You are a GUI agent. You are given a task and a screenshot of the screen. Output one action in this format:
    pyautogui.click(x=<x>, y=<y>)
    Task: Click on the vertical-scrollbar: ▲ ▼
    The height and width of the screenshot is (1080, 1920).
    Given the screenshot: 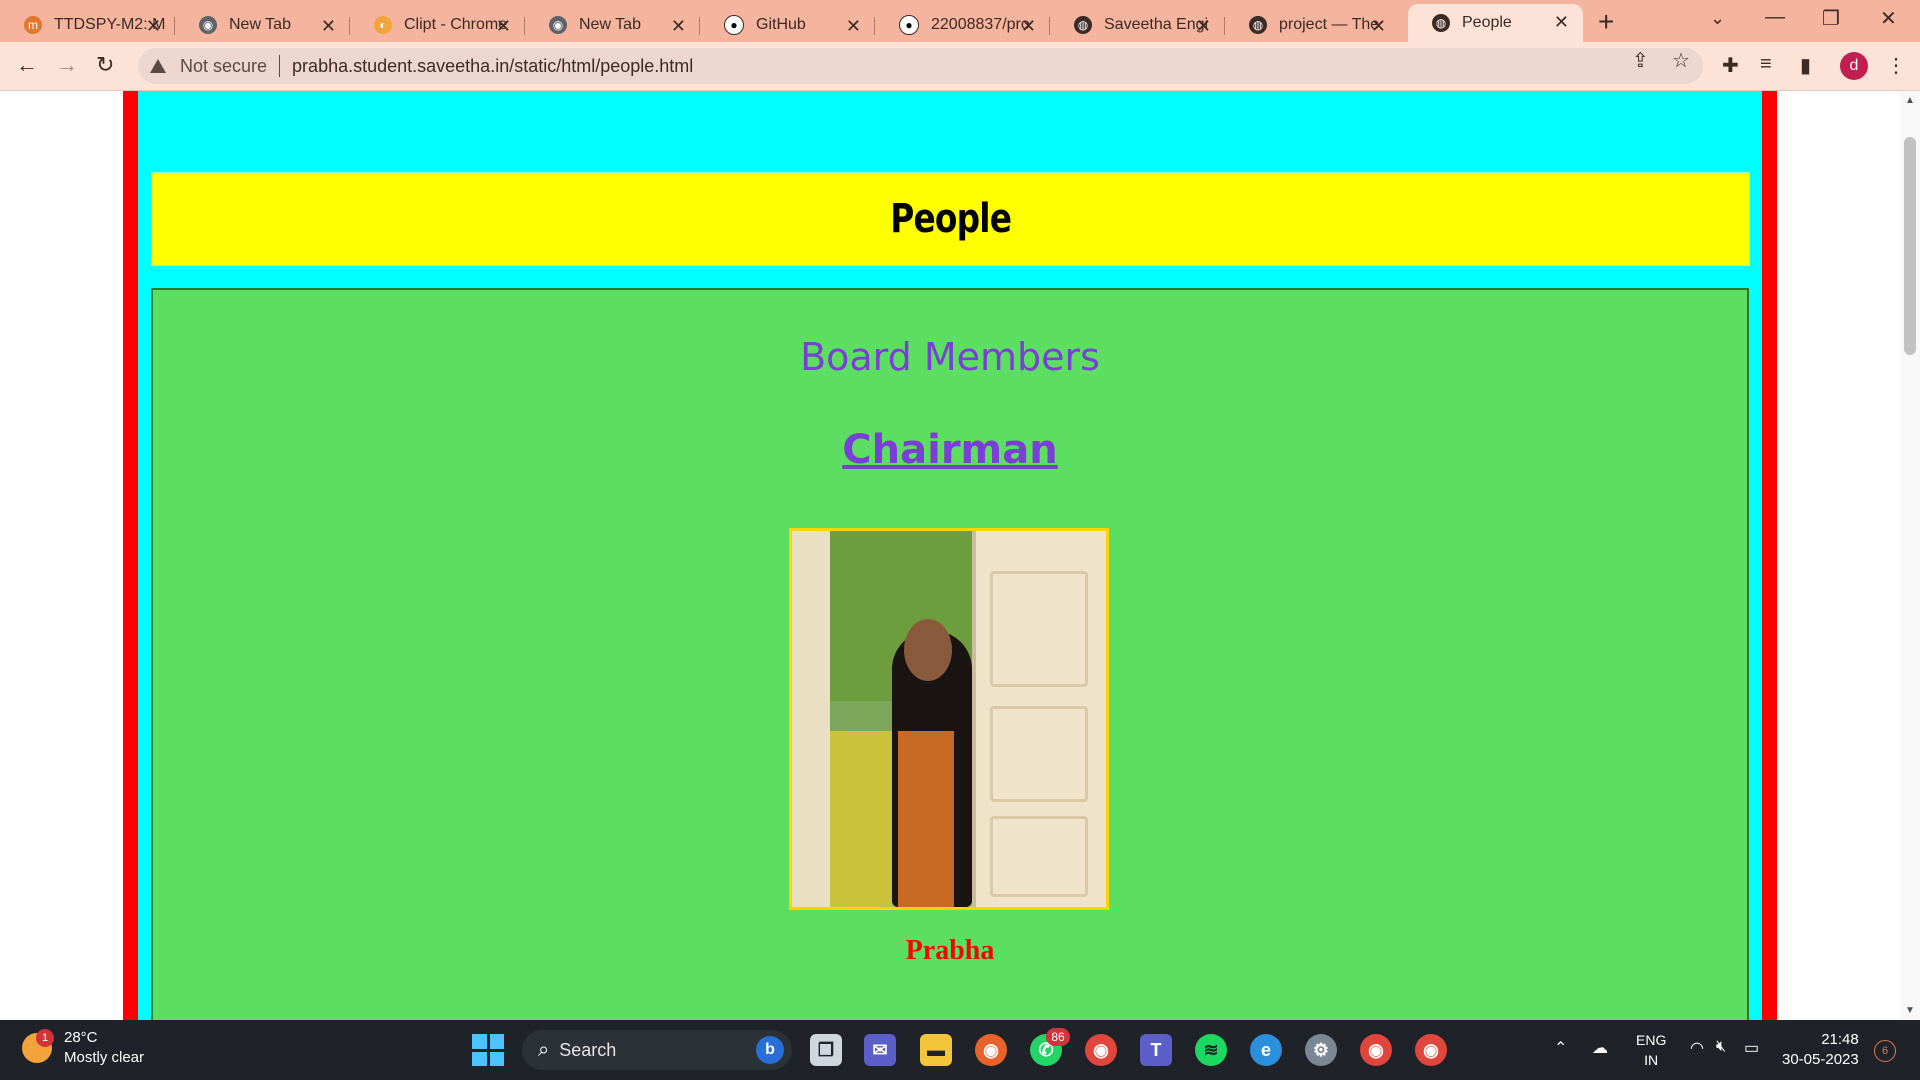 What is the action you would take?
    pyautogui.click(x=1910, y=555)
    